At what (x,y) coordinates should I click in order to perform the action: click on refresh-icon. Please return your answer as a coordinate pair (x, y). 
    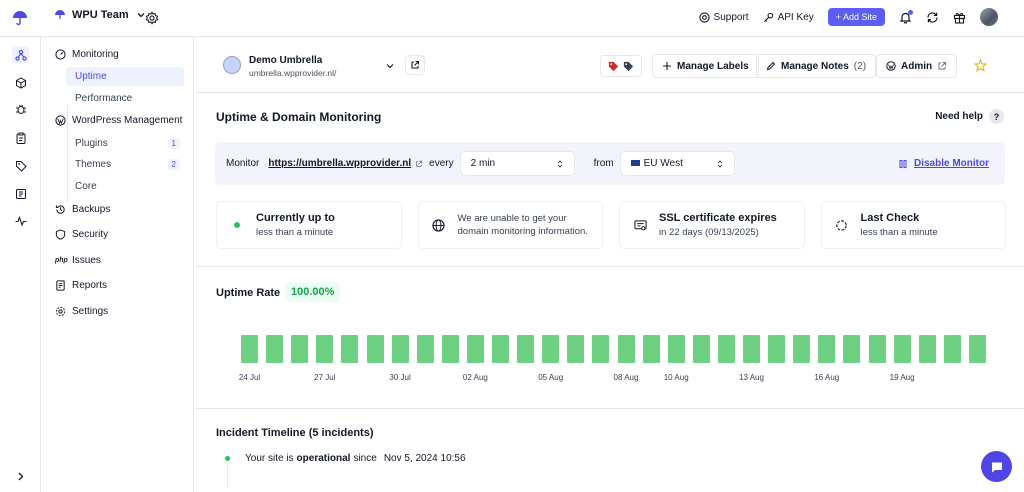
    Looking at the image, I should click on (932, 17).